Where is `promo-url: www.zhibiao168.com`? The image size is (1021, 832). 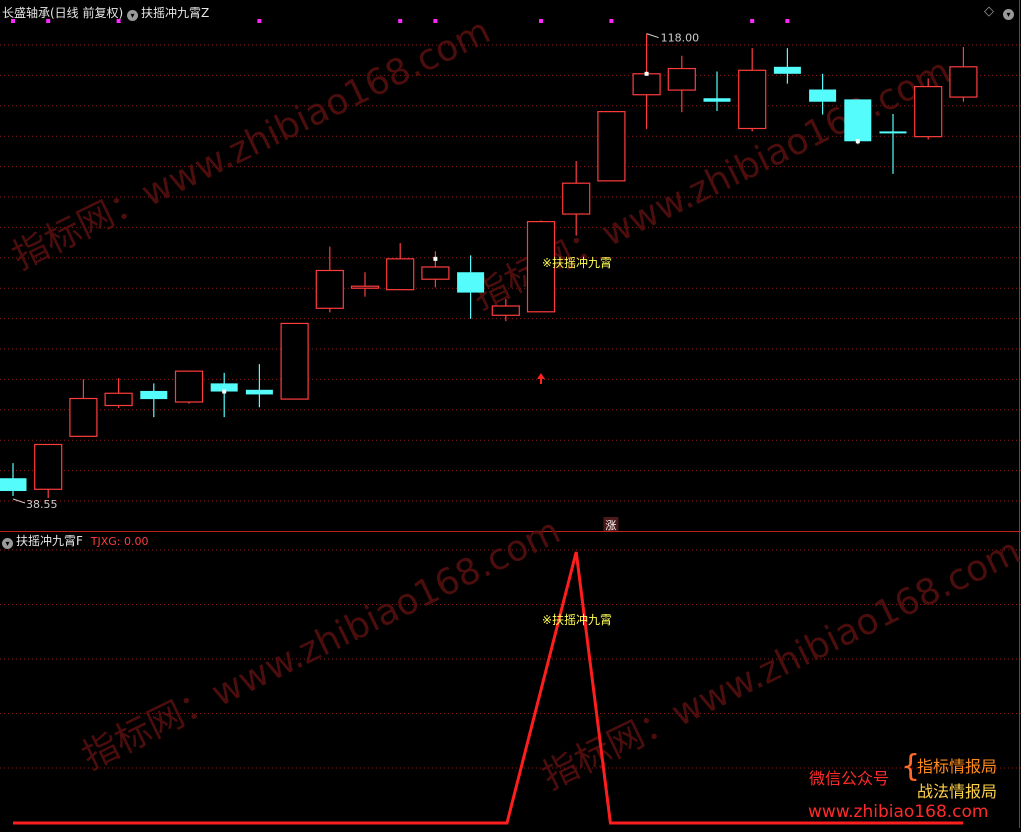 promo-url: www.zhibiao168.com is located at coordinates (898, 812).